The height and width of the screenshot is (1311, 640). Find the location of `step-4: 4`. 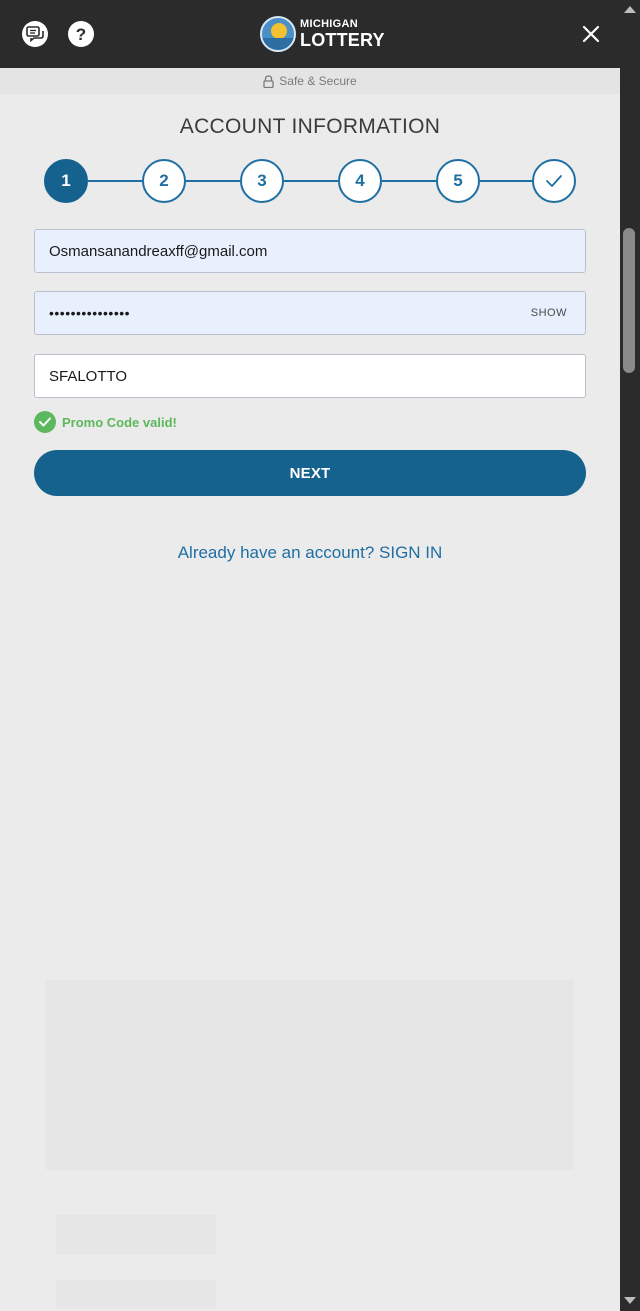

step-4: 4 is located at coordinates (360, 181).